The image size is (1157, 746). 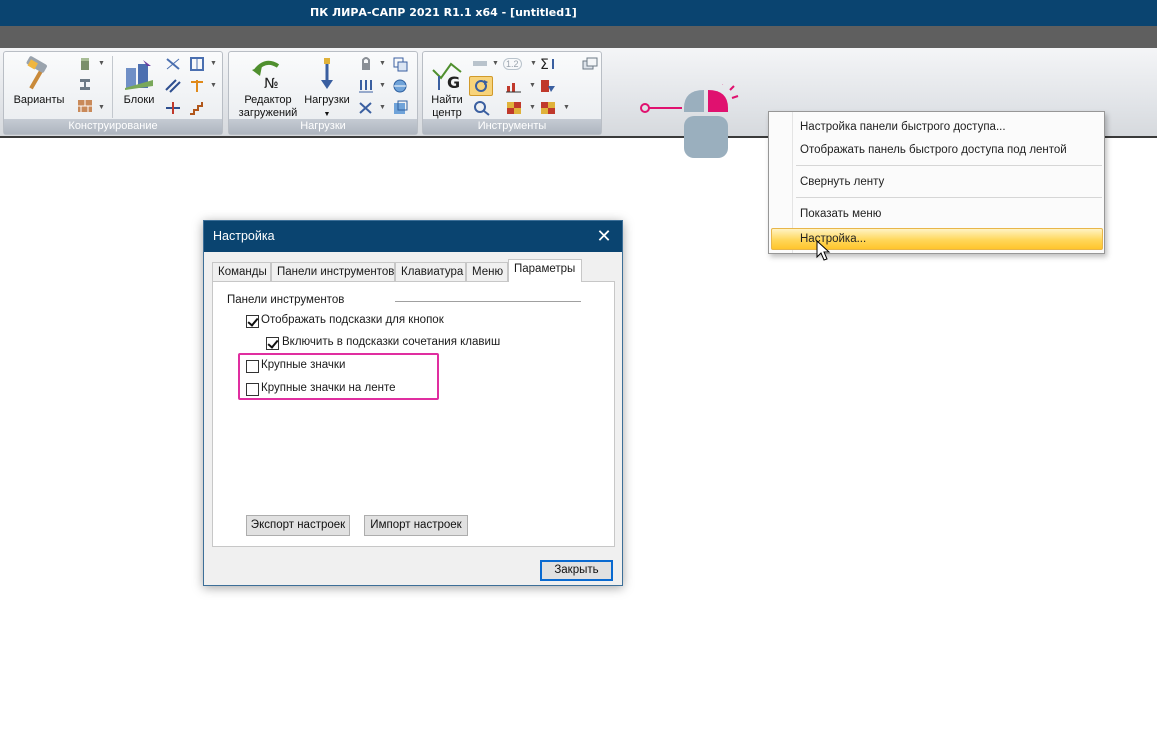 What do you see at coordinates (447, 113) in the screenshot?
I see `find-center-label-2: центр` at bounding box center [447, 113].